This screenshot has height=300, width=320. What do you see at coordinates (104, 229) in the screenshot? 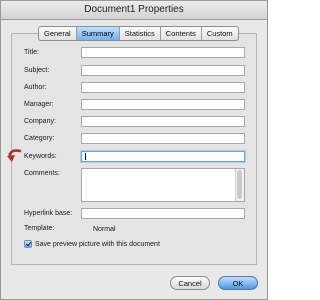
I see `template-value: Normal` at bounding box center [104, 229].